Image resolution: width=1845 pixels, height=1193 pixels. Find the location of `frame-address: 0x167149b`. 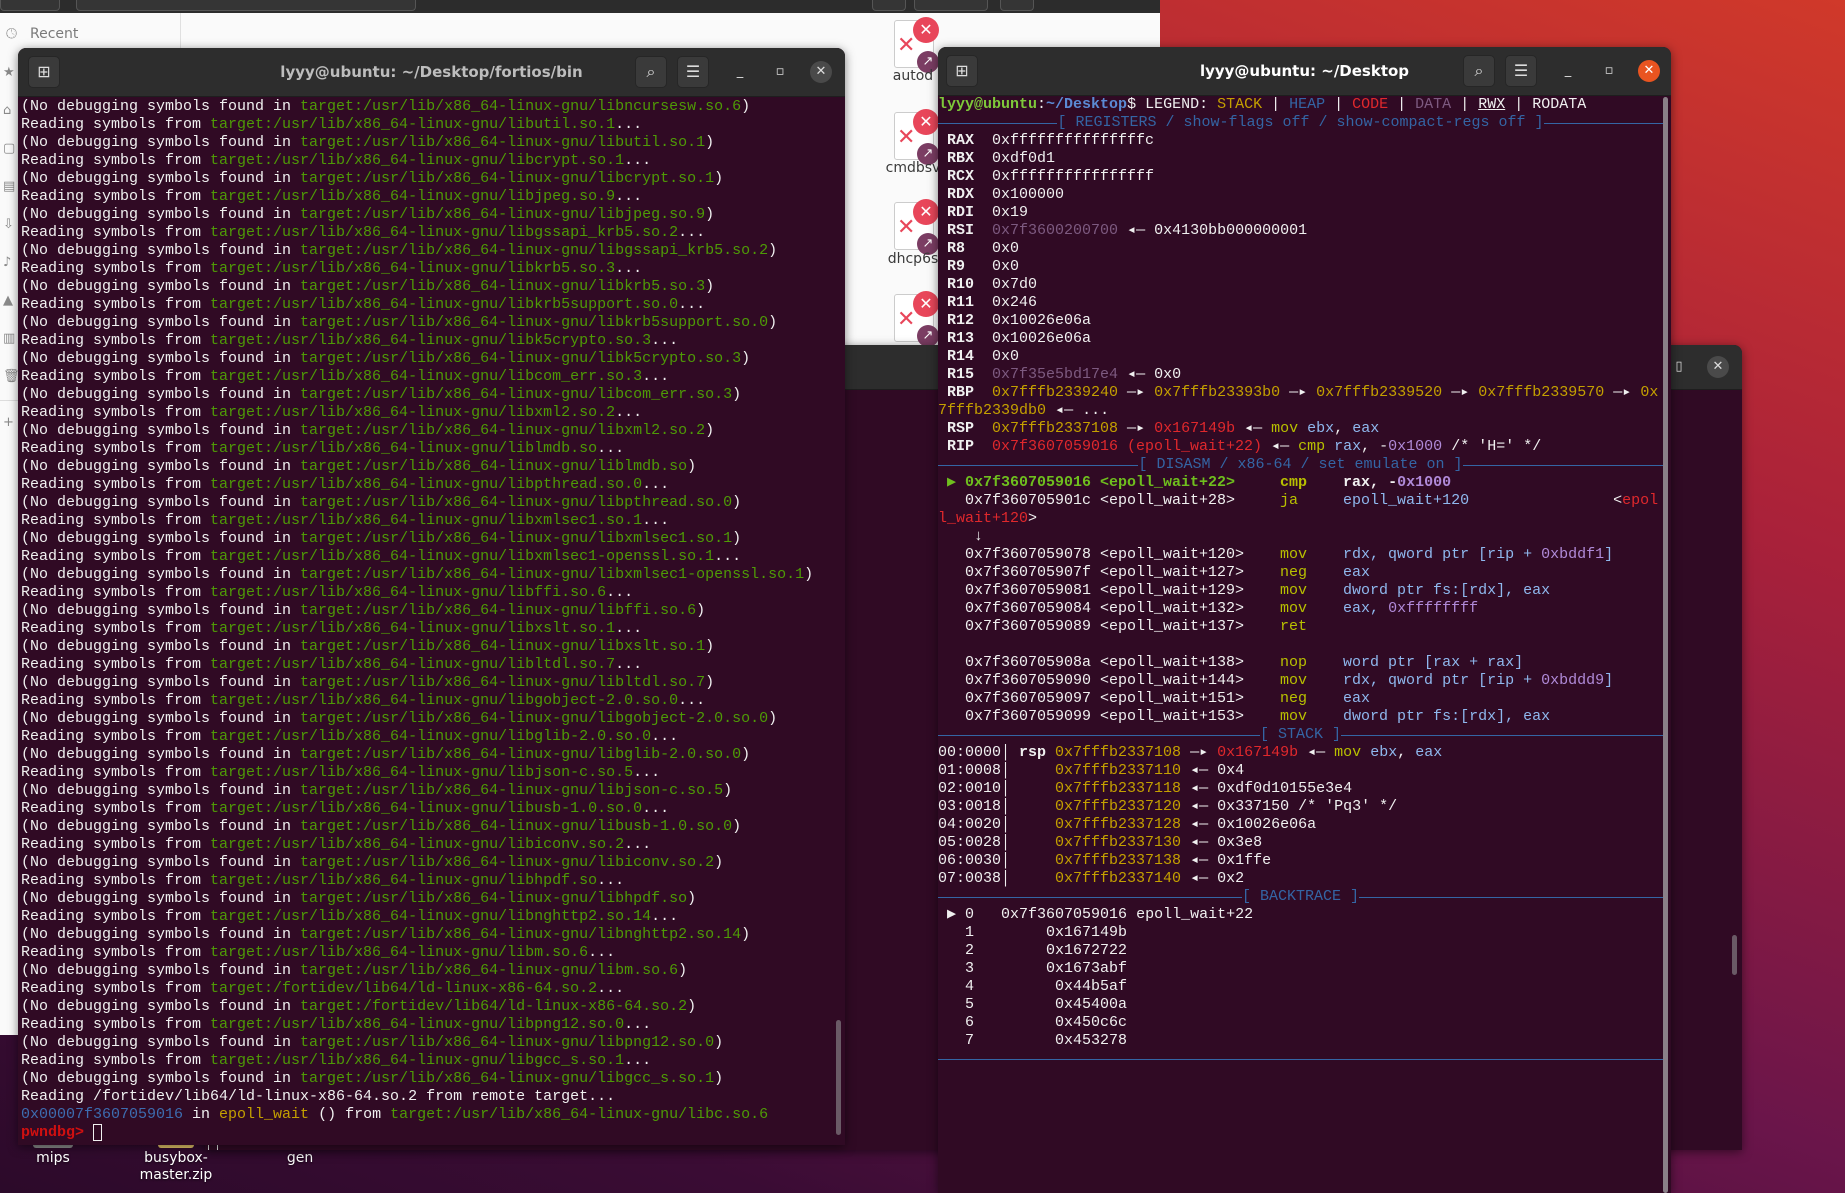

frame-address: 0x167149b is located at coordinates (1087, 932).